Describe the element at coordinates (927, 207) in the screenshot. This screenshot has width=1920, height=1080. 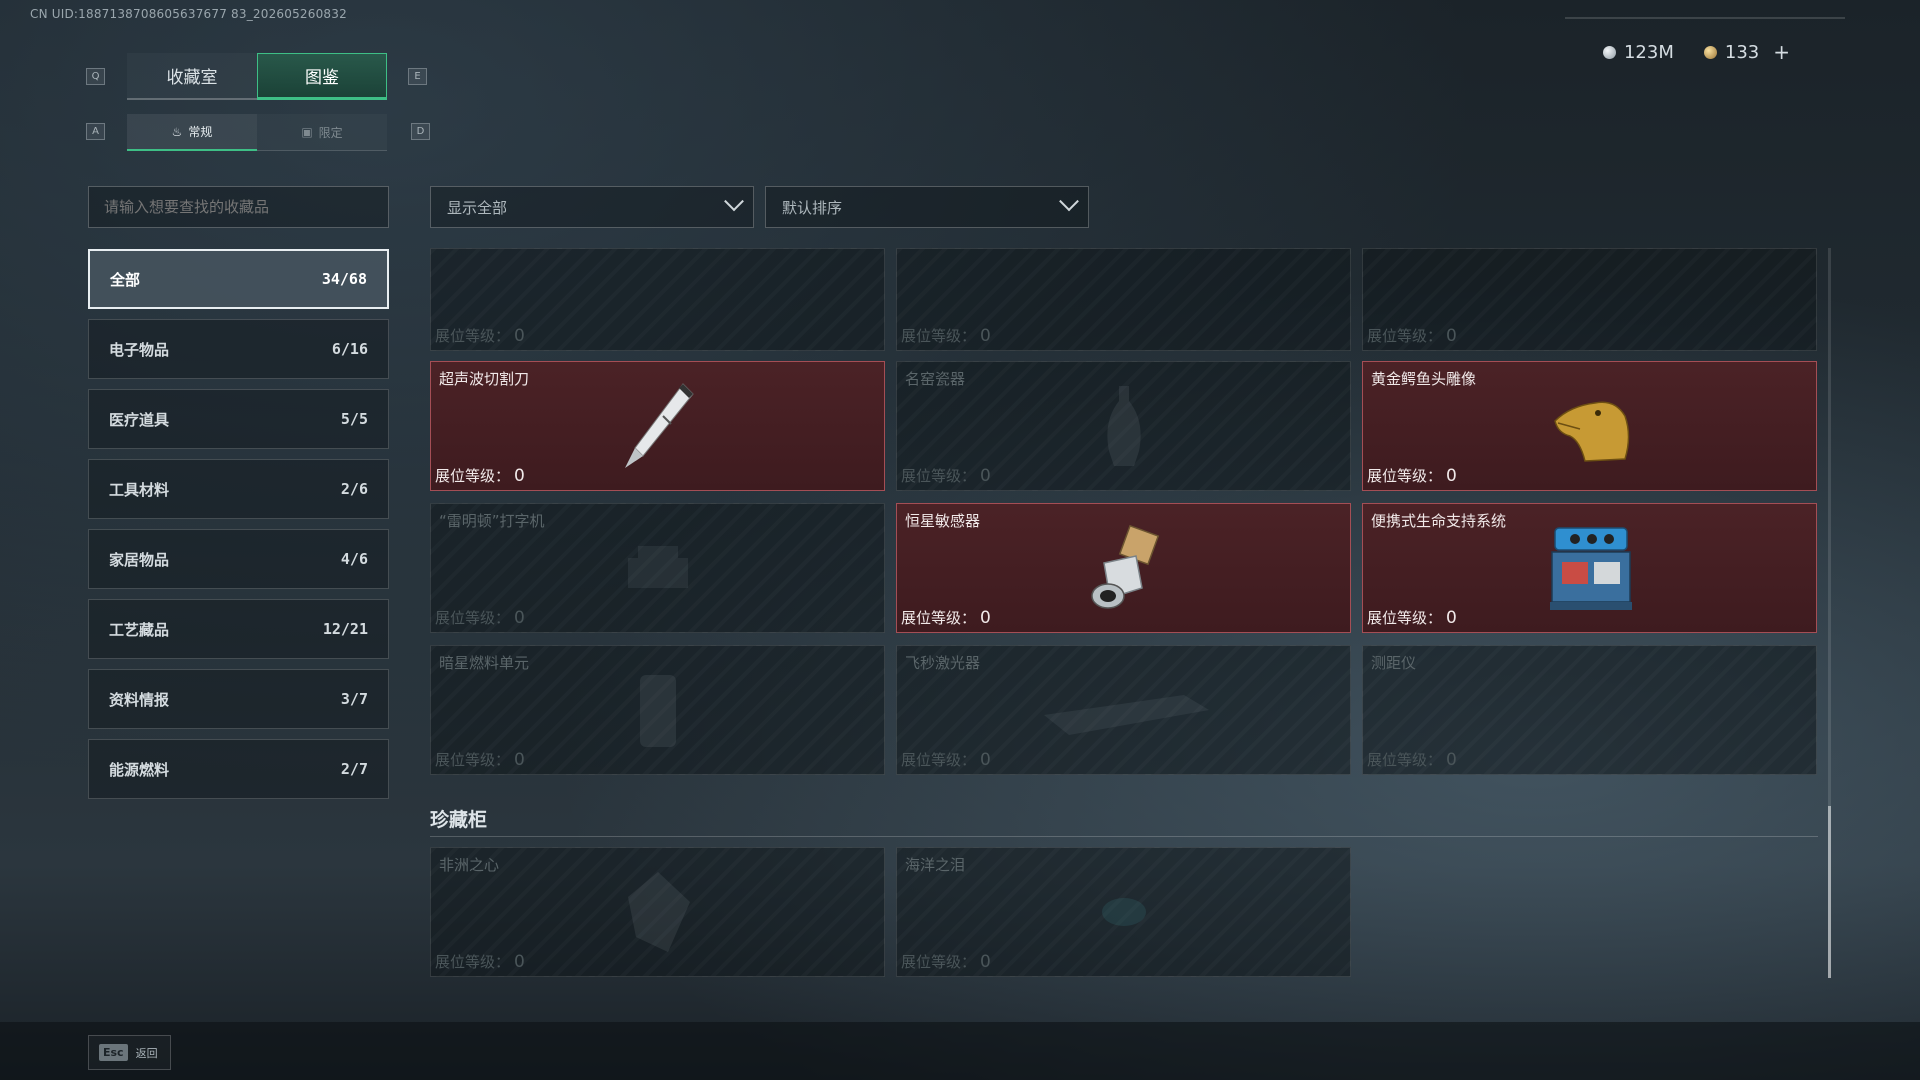
I see `sort-dropdown: 默认排序` at that location.